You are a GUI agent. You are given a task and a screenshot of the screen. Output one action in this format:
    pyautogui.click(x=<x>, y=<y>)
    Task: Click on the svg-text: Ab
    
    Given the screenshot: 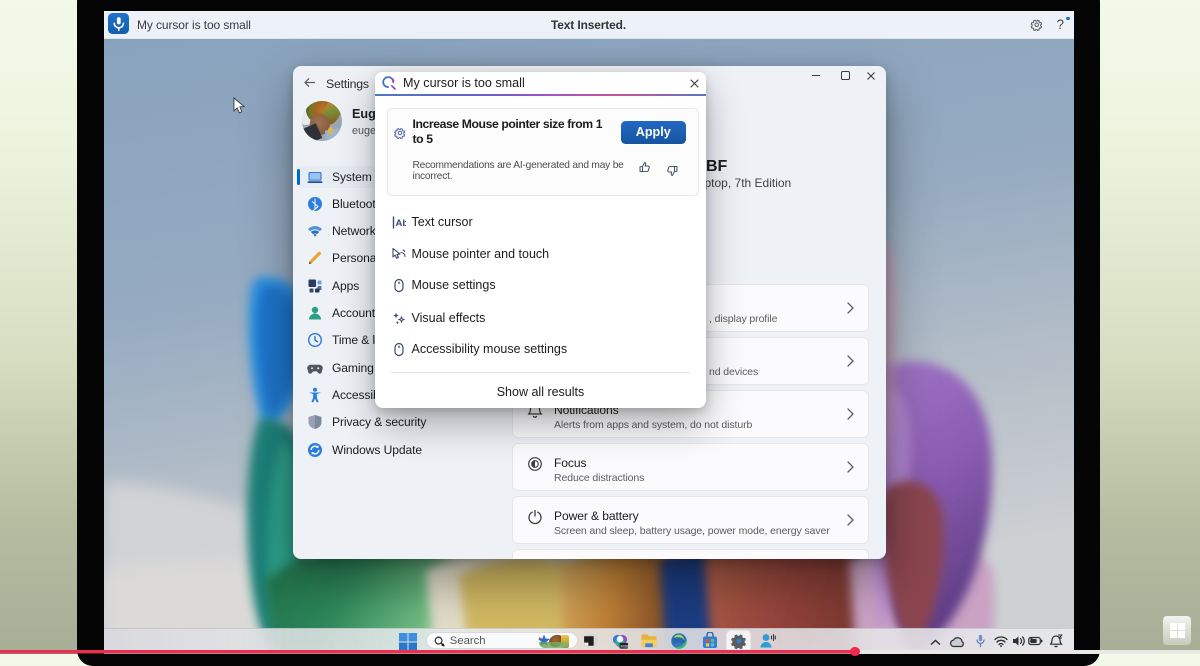 What is the action you would take?
    pyautogui.click(x=401, y=223)
    